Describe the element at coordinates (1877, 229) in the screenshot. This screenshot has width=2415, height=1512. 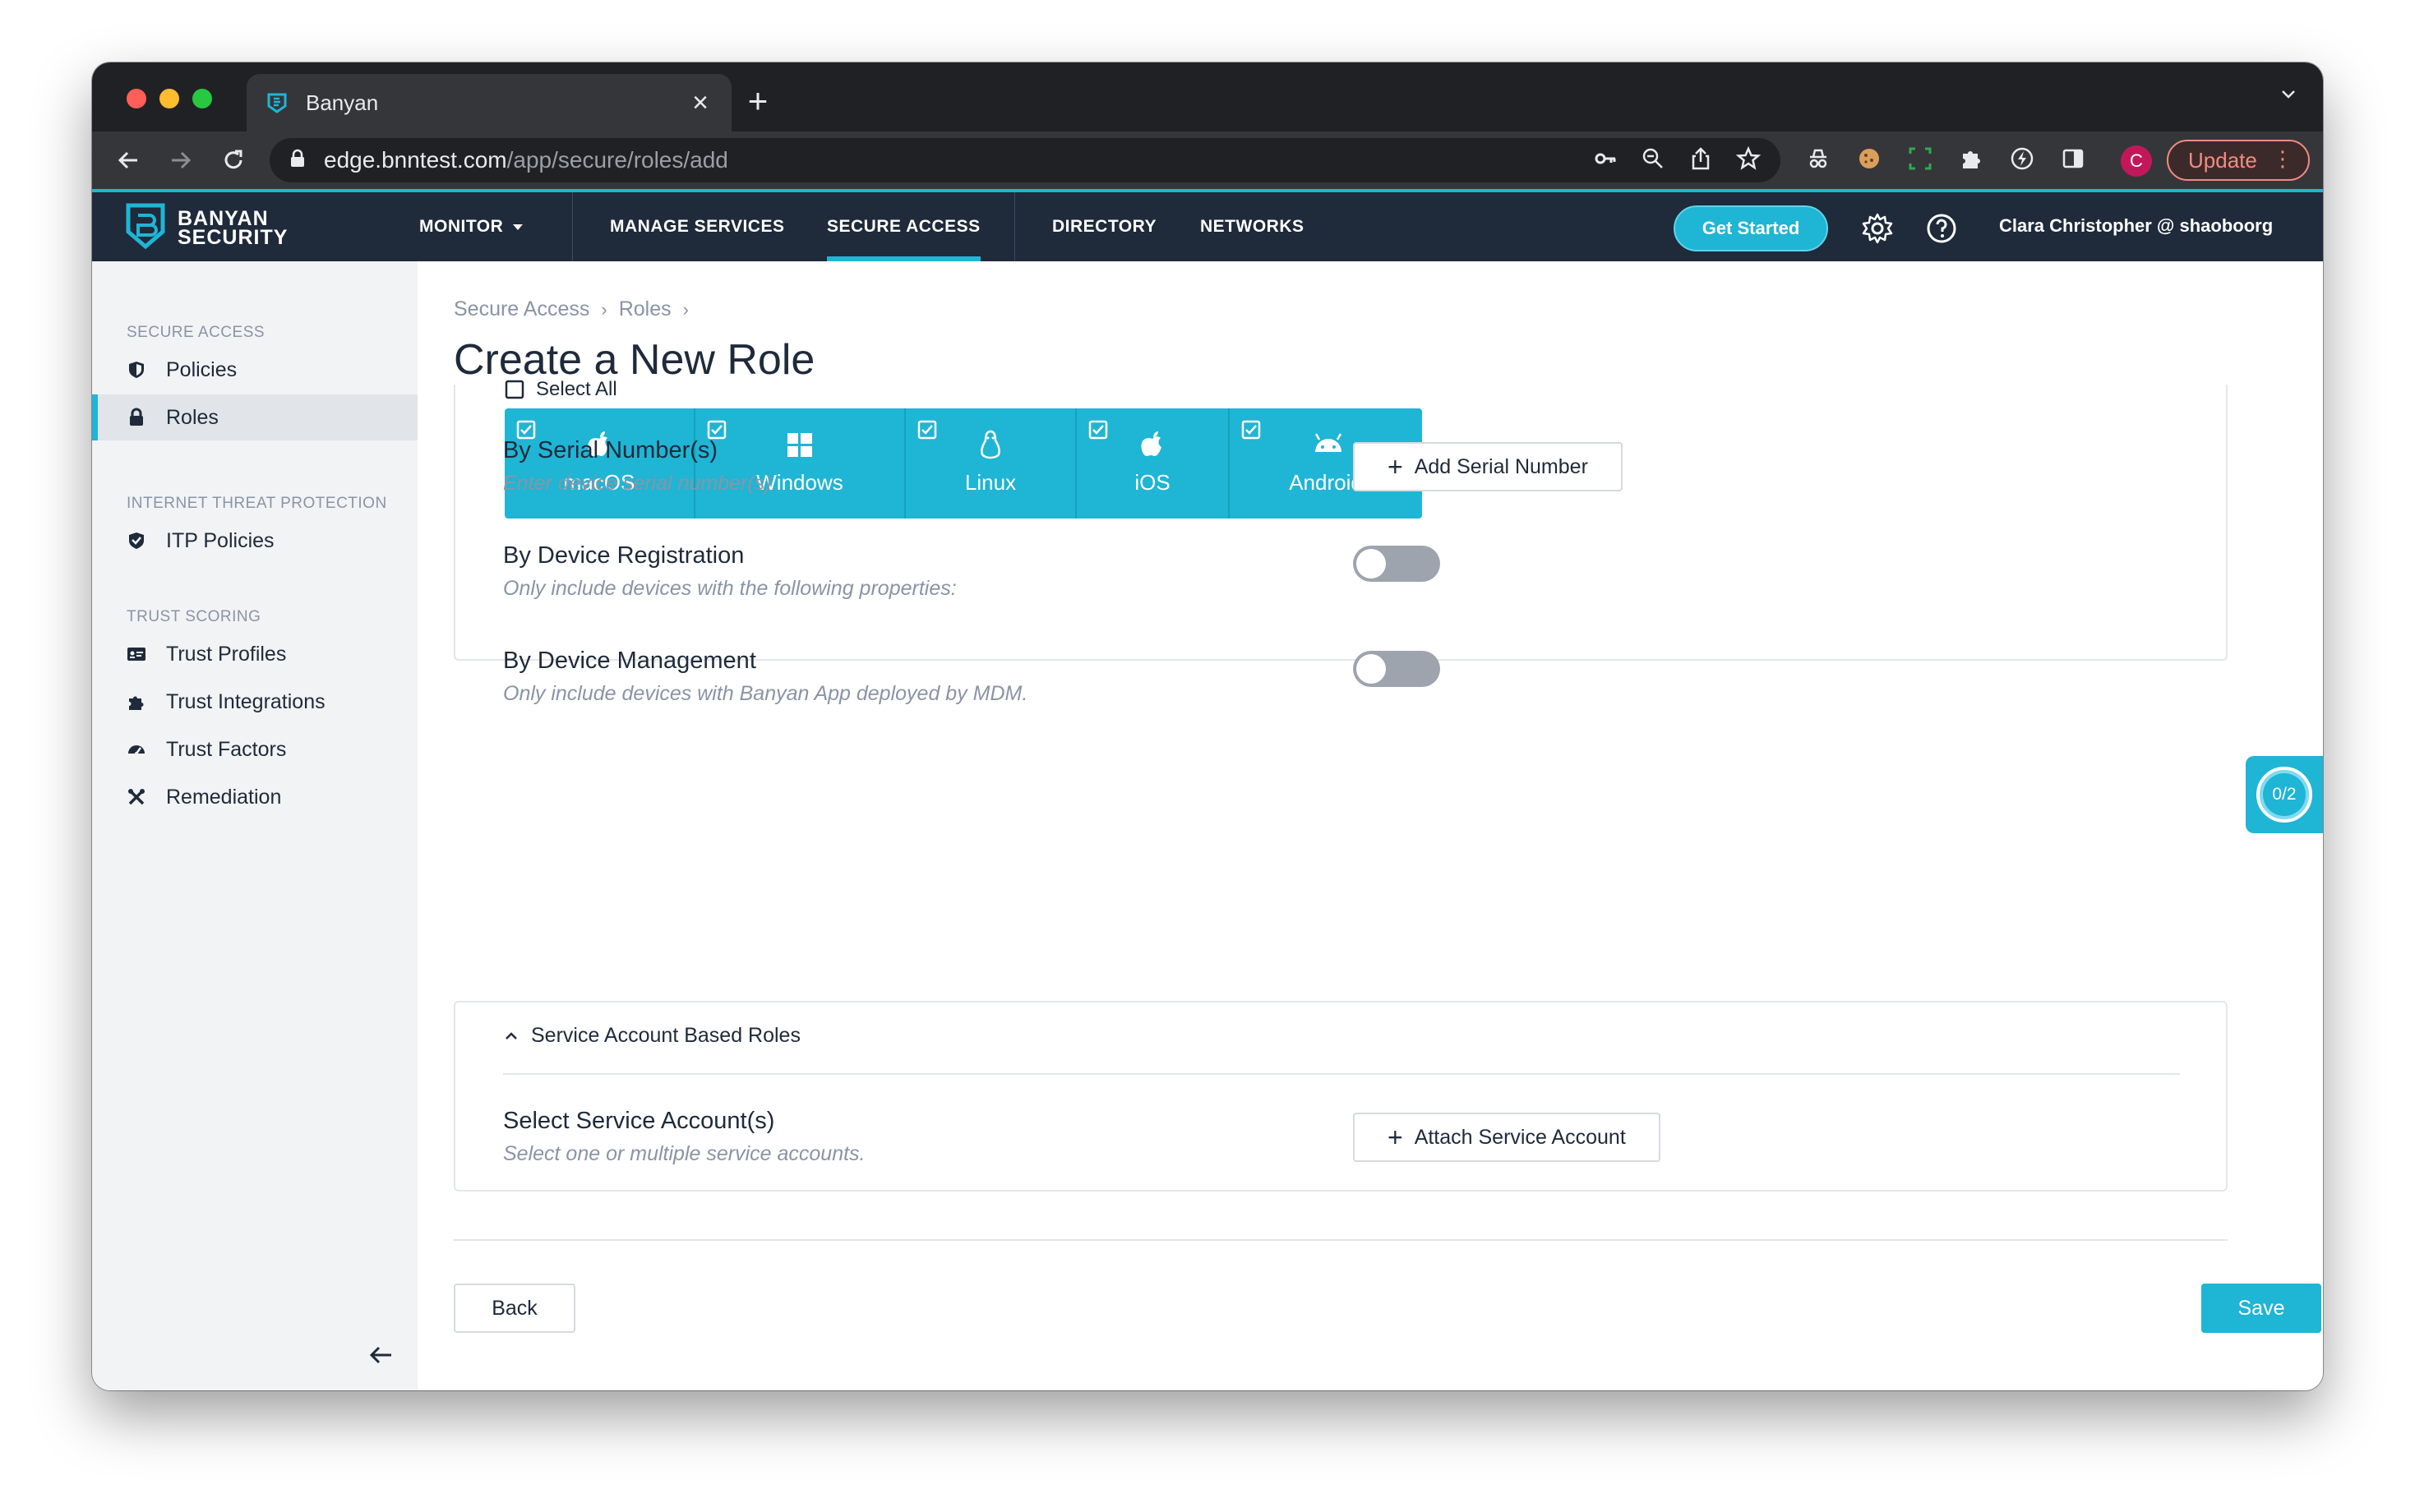
I see `settings-gear-icon` at that location.